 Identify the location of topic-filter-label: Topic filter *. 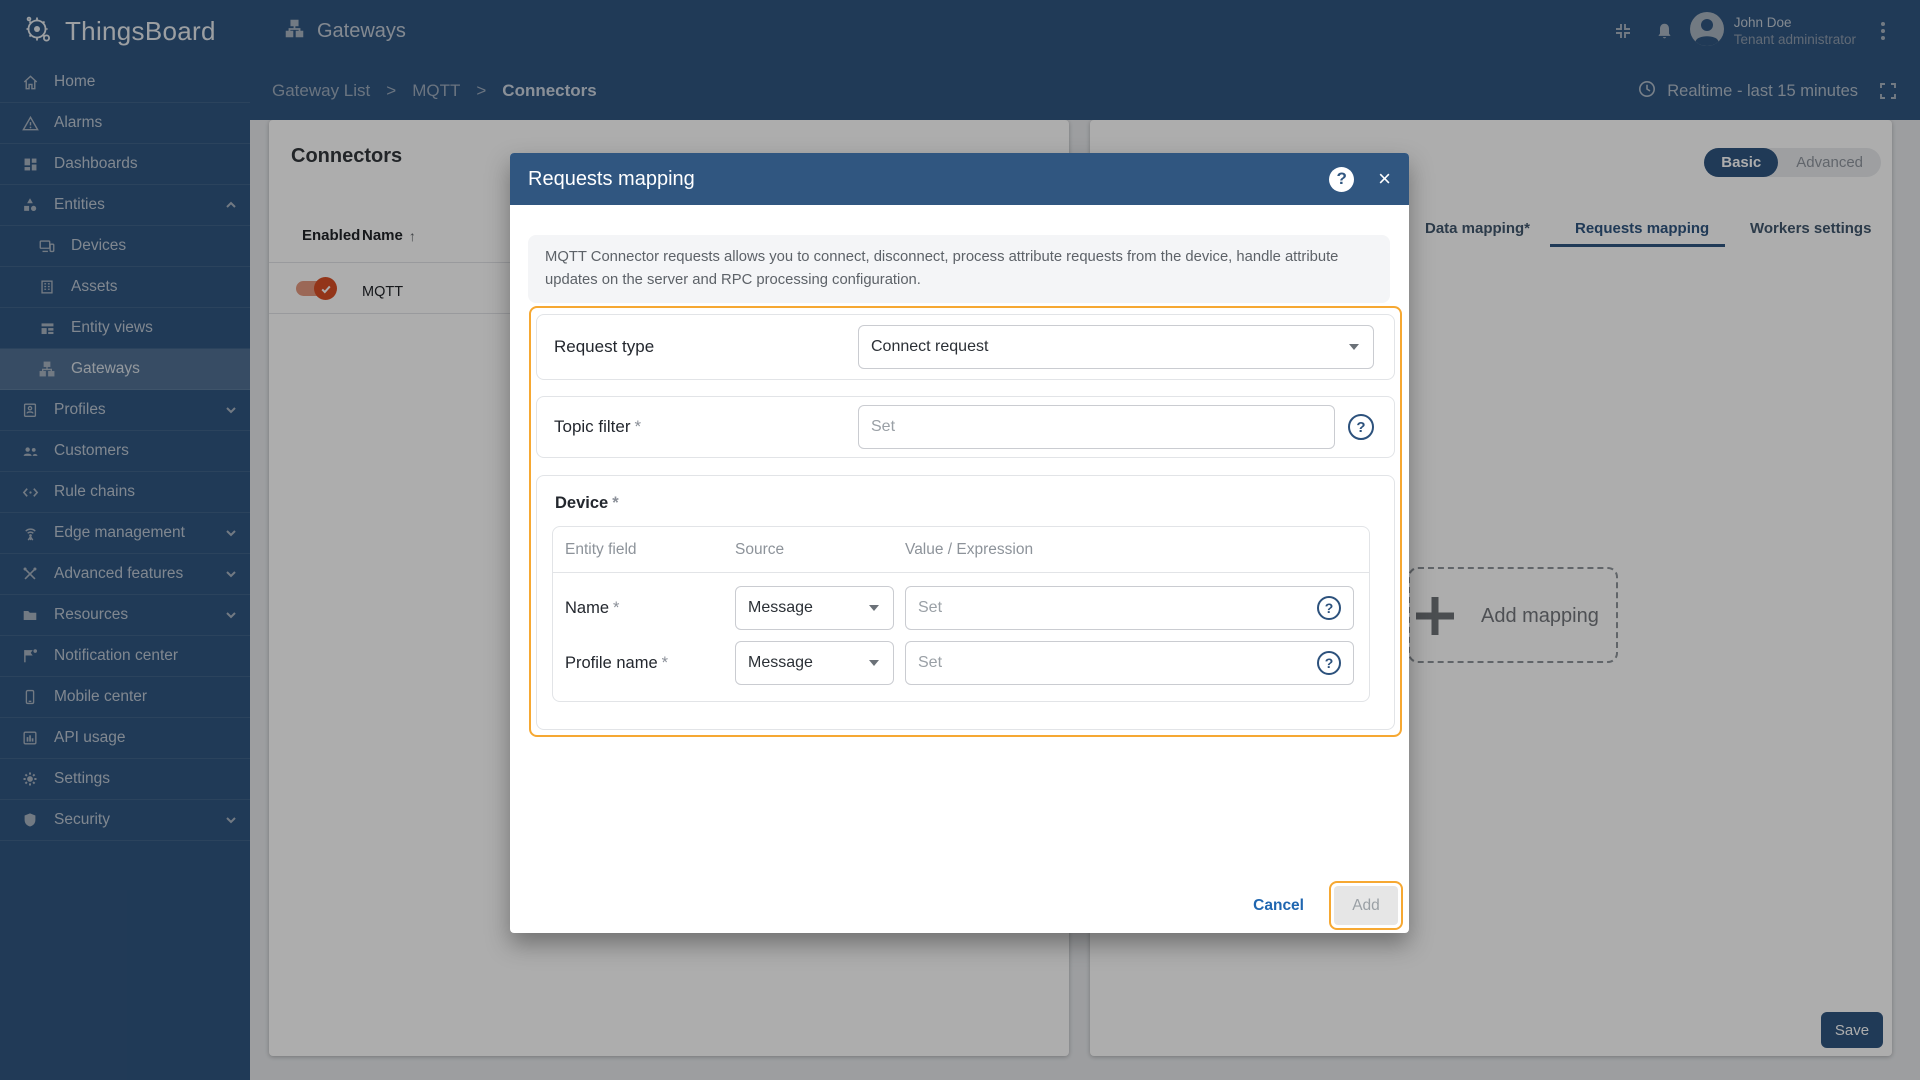
(598, 426).